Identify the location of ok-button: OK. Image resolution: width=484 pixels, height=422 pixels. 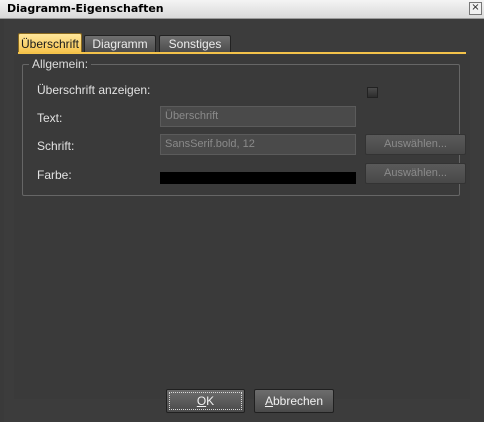
(205, 401).